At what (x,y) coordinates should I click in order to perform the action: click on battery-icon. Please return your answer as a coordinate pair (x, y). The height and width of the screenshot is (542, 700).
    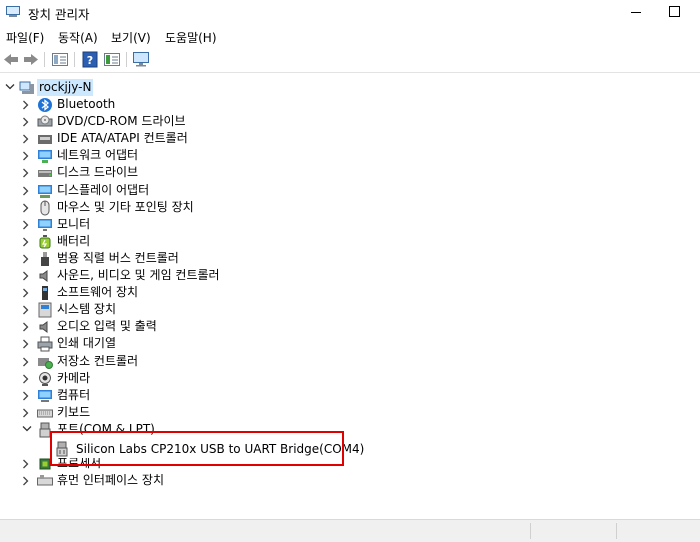
    Looking at the image, I should click on (45, 242).